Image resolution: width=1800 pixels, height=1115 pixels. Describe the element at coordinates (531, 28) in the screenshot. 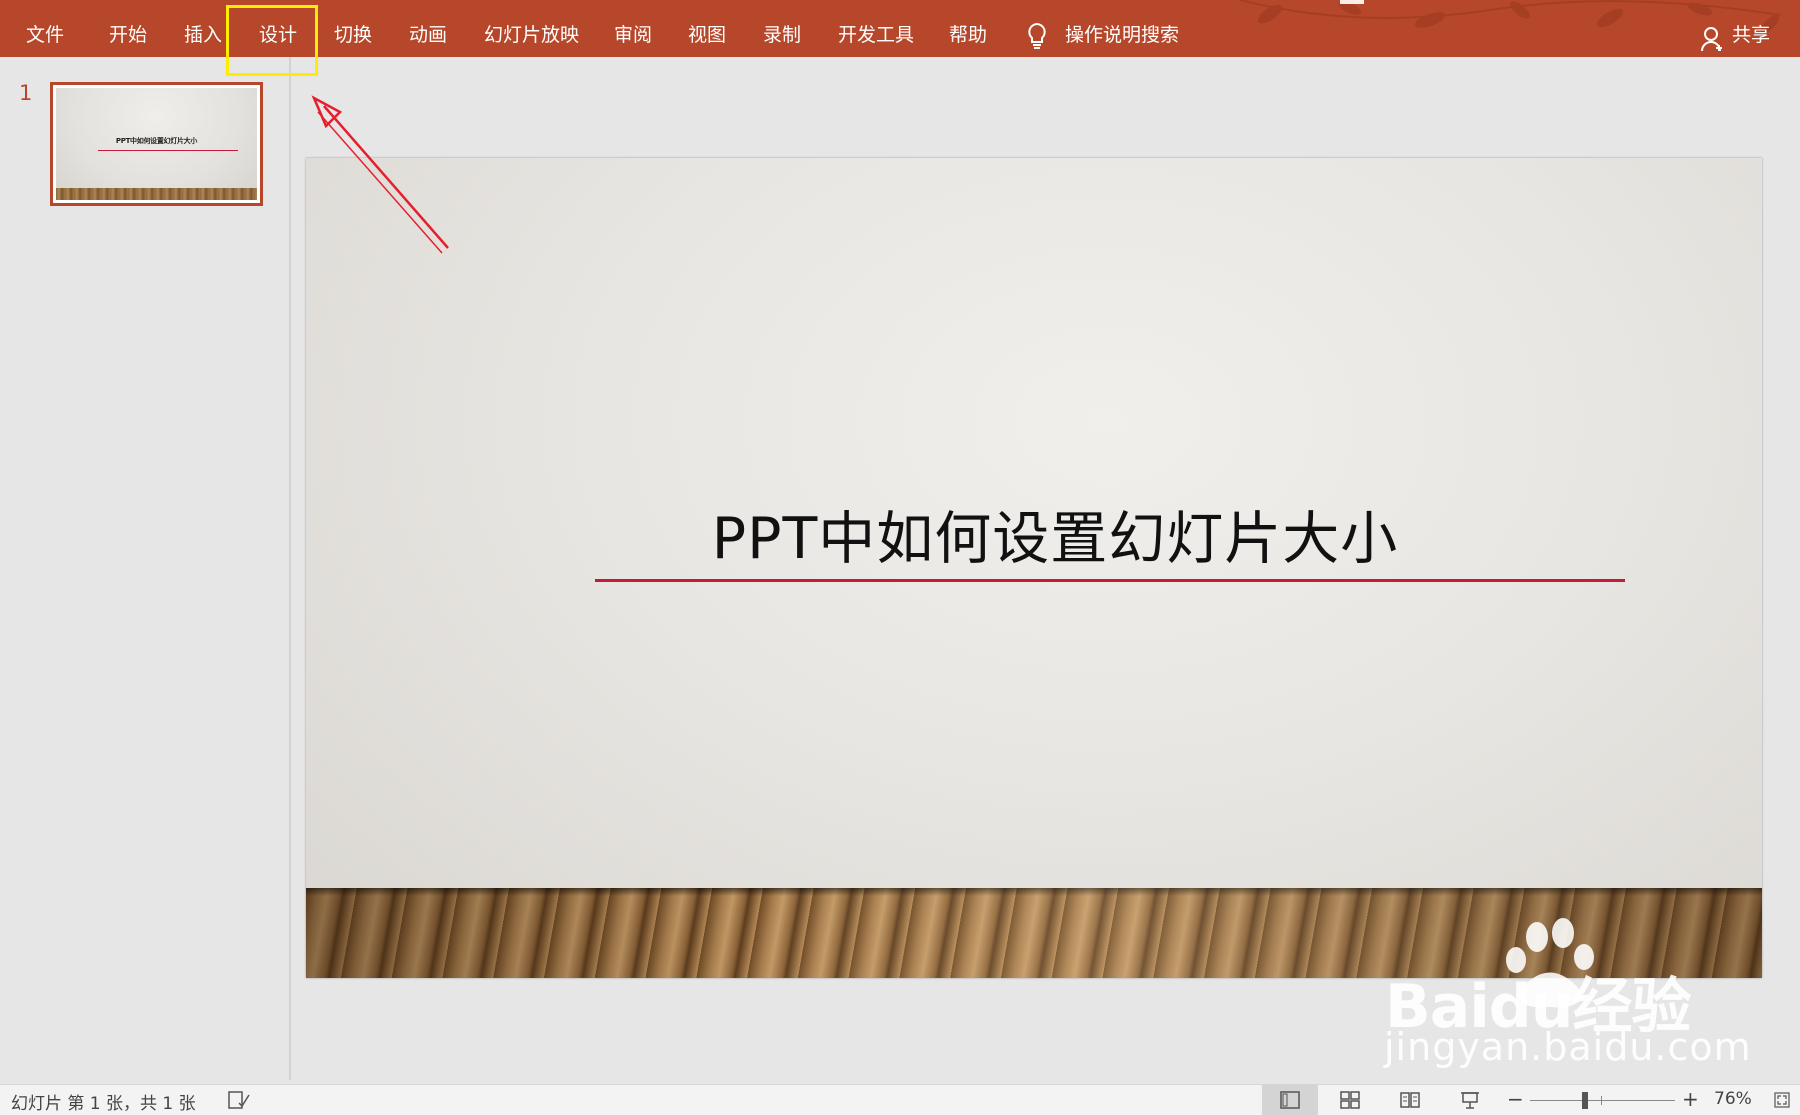

I see `tab-slideshow: 幻灯片放映` at that location.